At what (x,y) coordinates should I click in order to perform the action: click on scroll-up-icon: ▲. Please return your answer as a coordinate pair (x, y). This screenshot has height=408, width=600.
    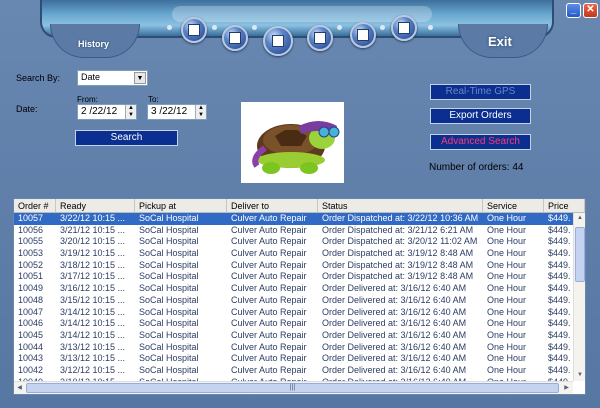
    Looking at the image, I should click on (580, 218).